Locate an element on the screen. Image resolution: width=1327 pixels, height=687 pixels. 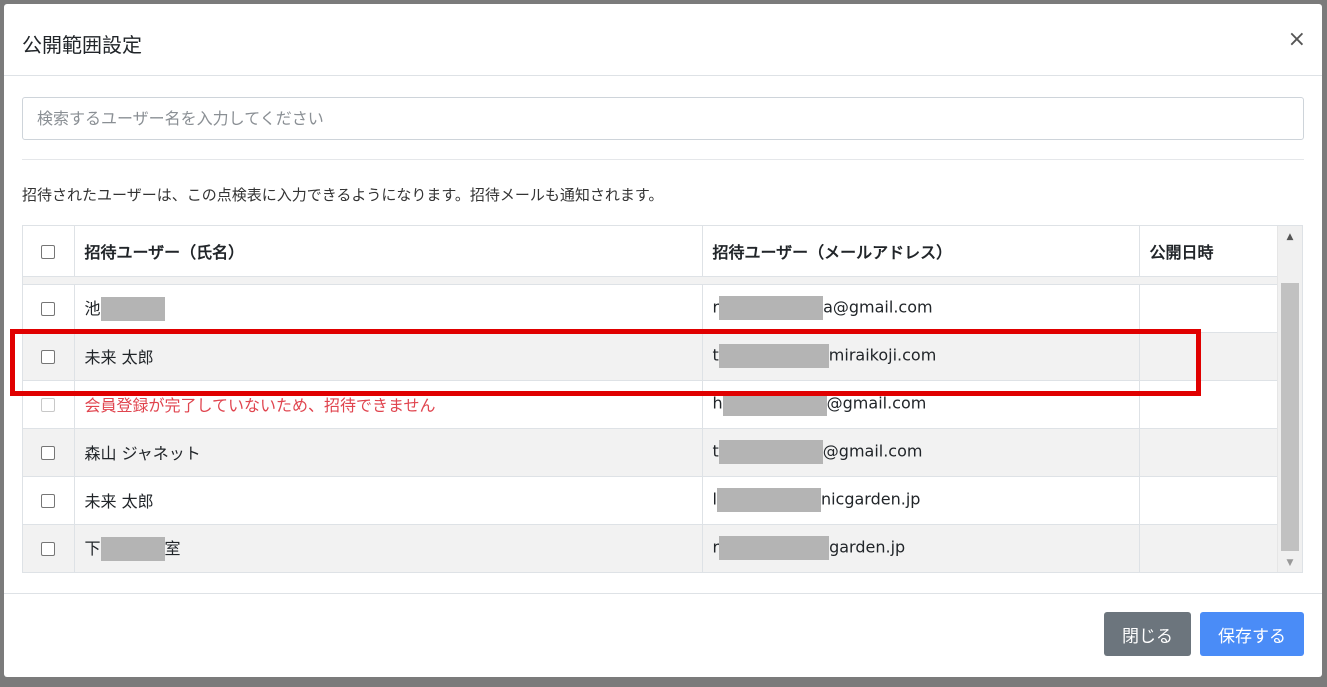
table-scrollbar: ▲ ▼ is located at coordinates (1289, 399).